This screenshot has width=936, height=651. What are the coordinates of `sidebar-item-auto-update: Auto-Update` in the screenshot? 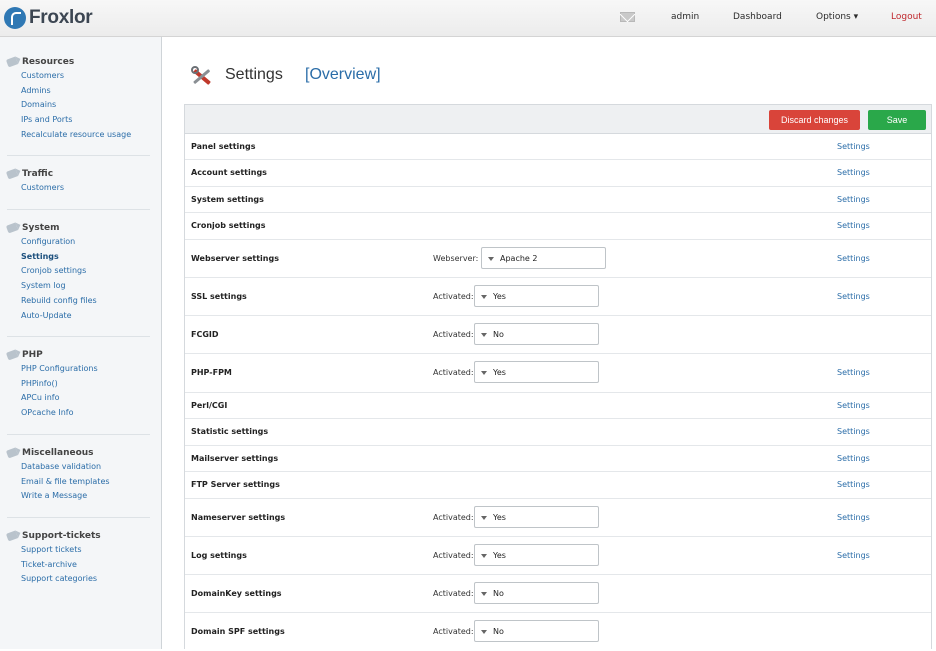 It's located at (81, 316).